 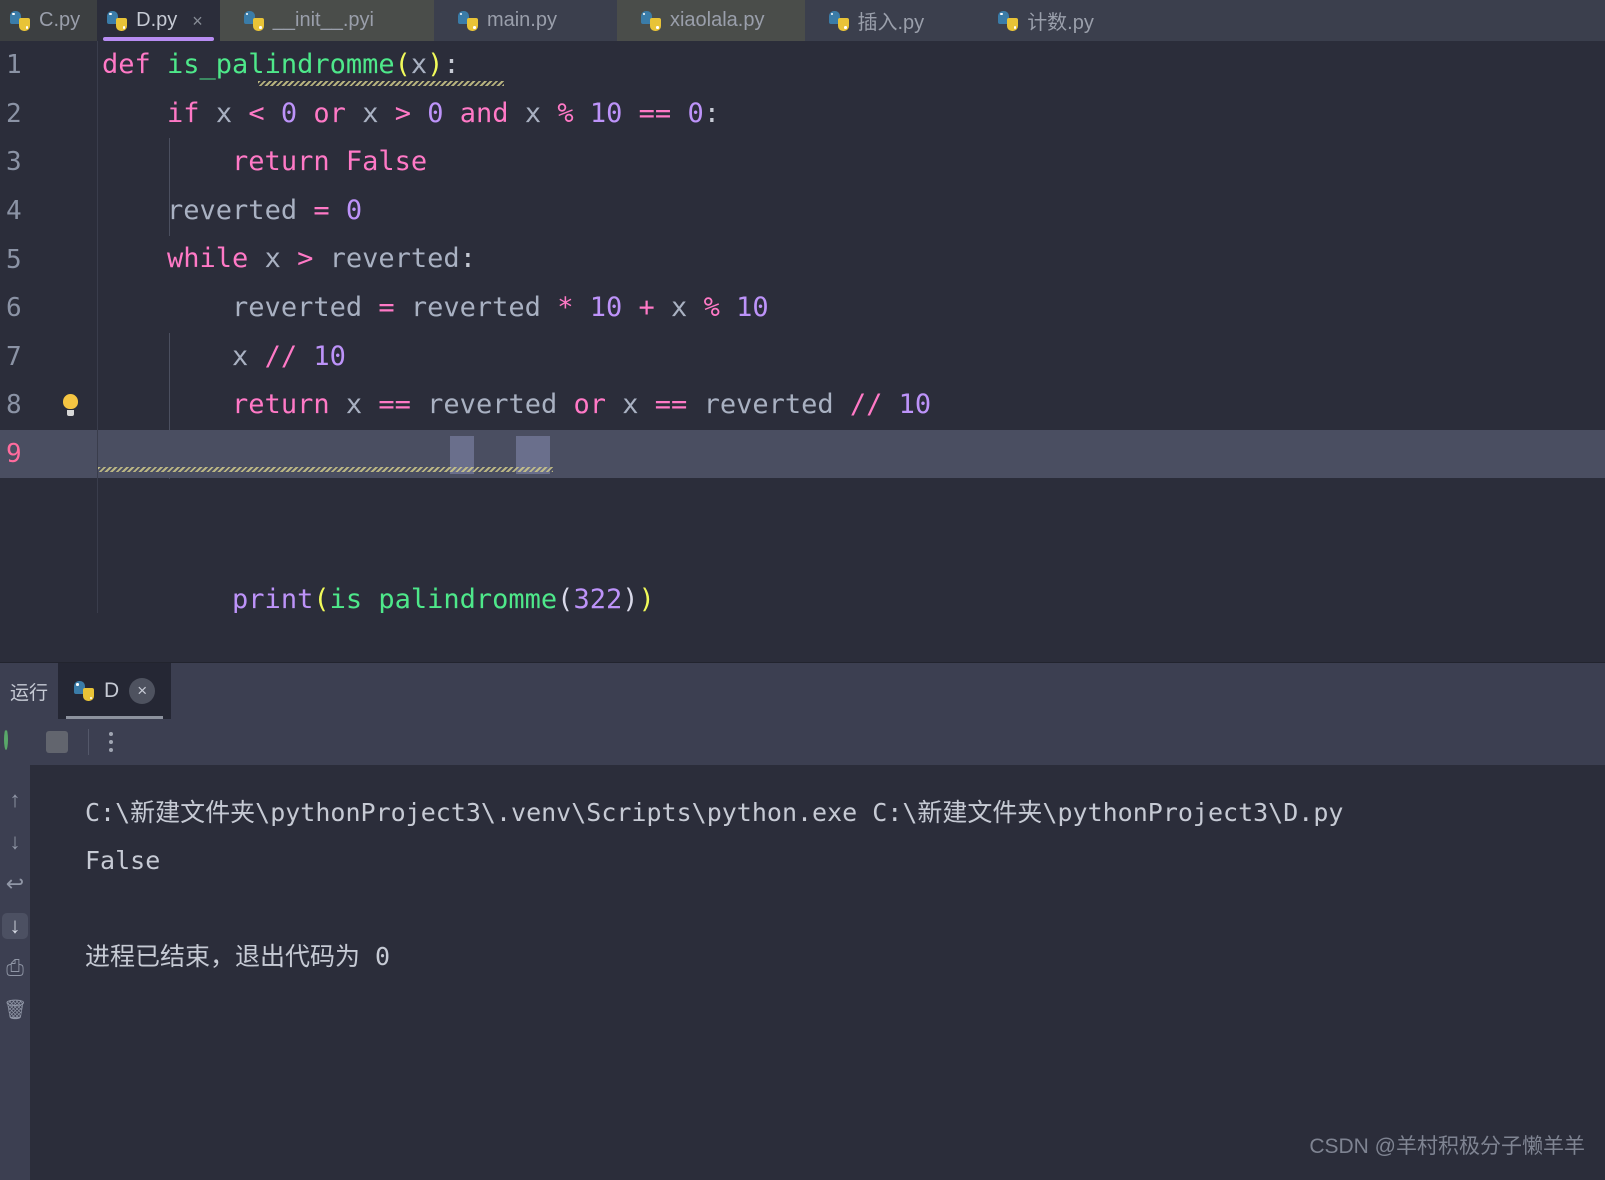 I want to click on line-number-3: 3, so click(x=14, y=162).